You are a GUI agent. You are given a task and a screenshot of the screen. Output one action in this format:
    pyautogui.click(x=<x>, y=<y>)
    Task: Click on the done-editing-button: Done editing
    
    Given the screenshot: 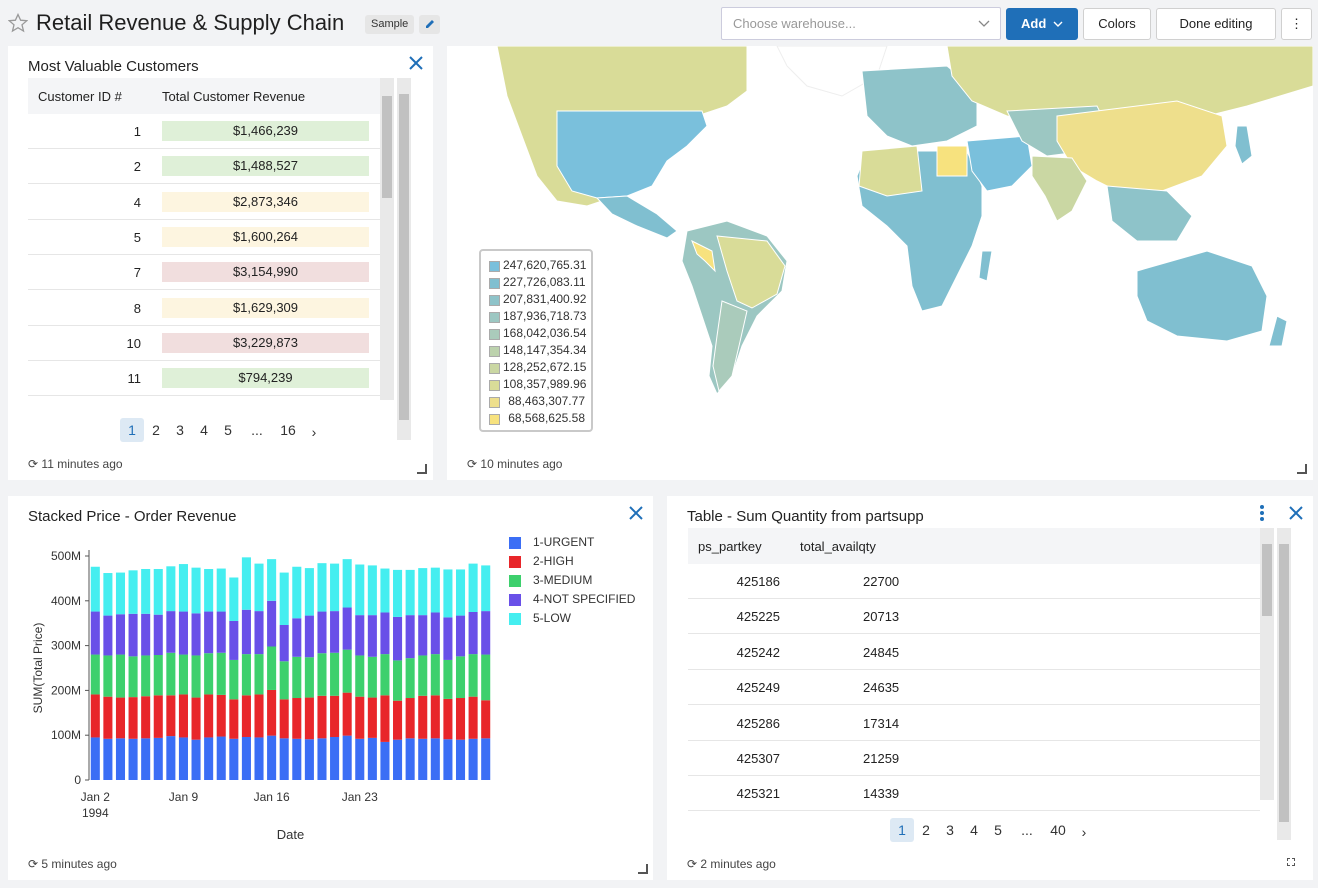 What is the action you would take?
    pyautogui.click(x=1216, y=24)
    